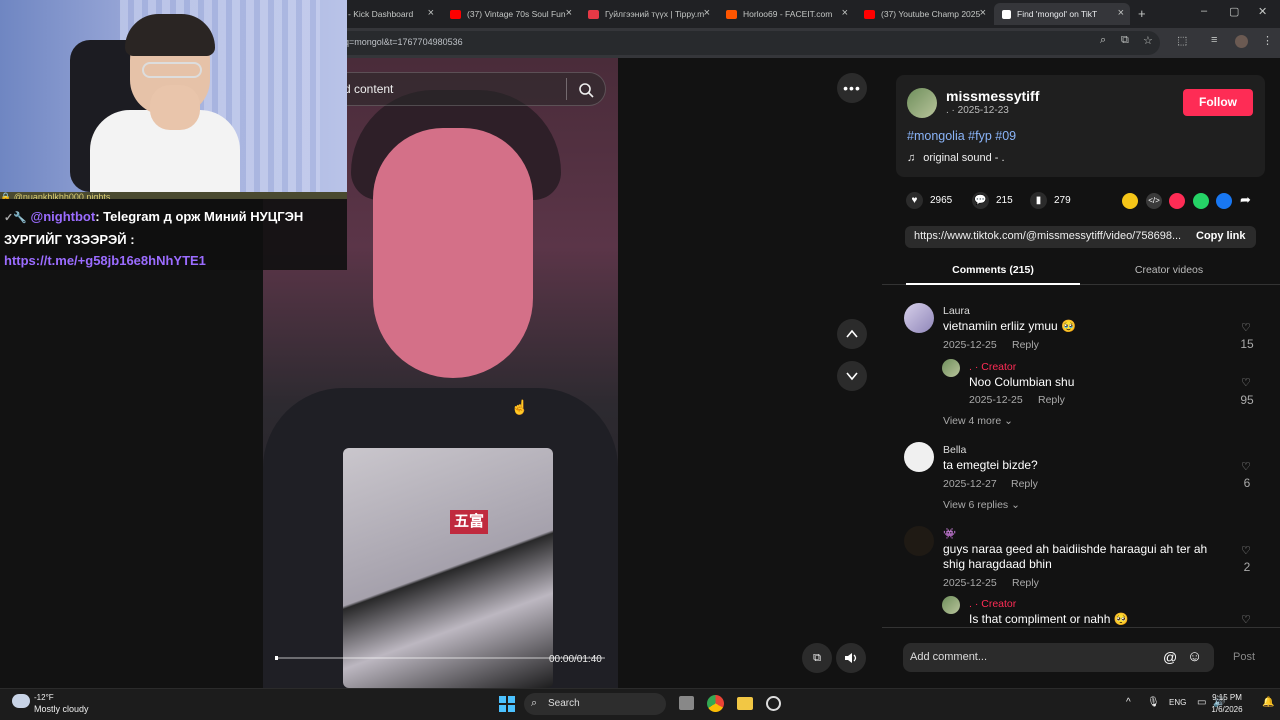 This screenshot has width=1280, height=720. I want to click on pip-icon: ⧉, so click(817, 657).